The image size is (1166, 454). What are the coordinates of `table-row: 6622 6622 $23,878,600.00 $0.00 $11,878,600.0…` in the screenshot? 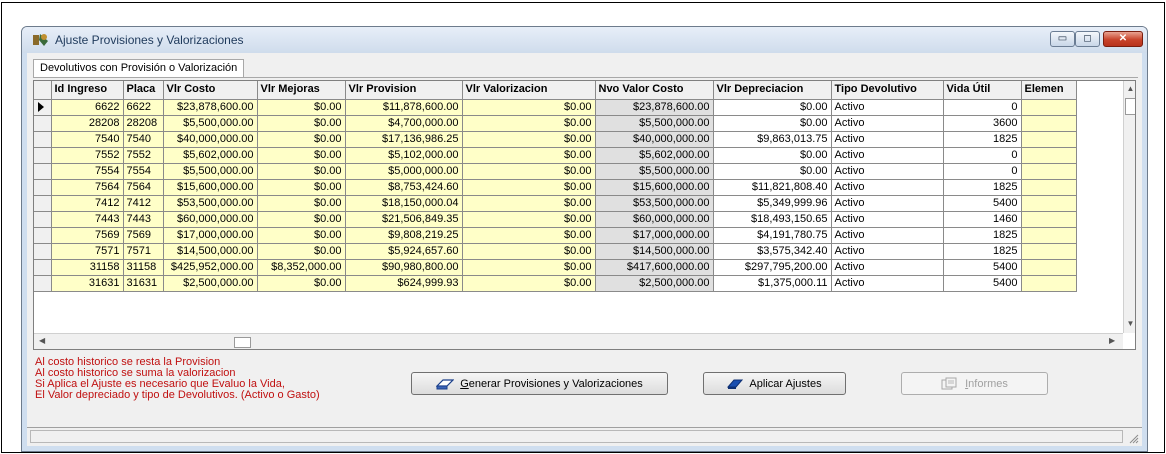 It's located at (555, 107).